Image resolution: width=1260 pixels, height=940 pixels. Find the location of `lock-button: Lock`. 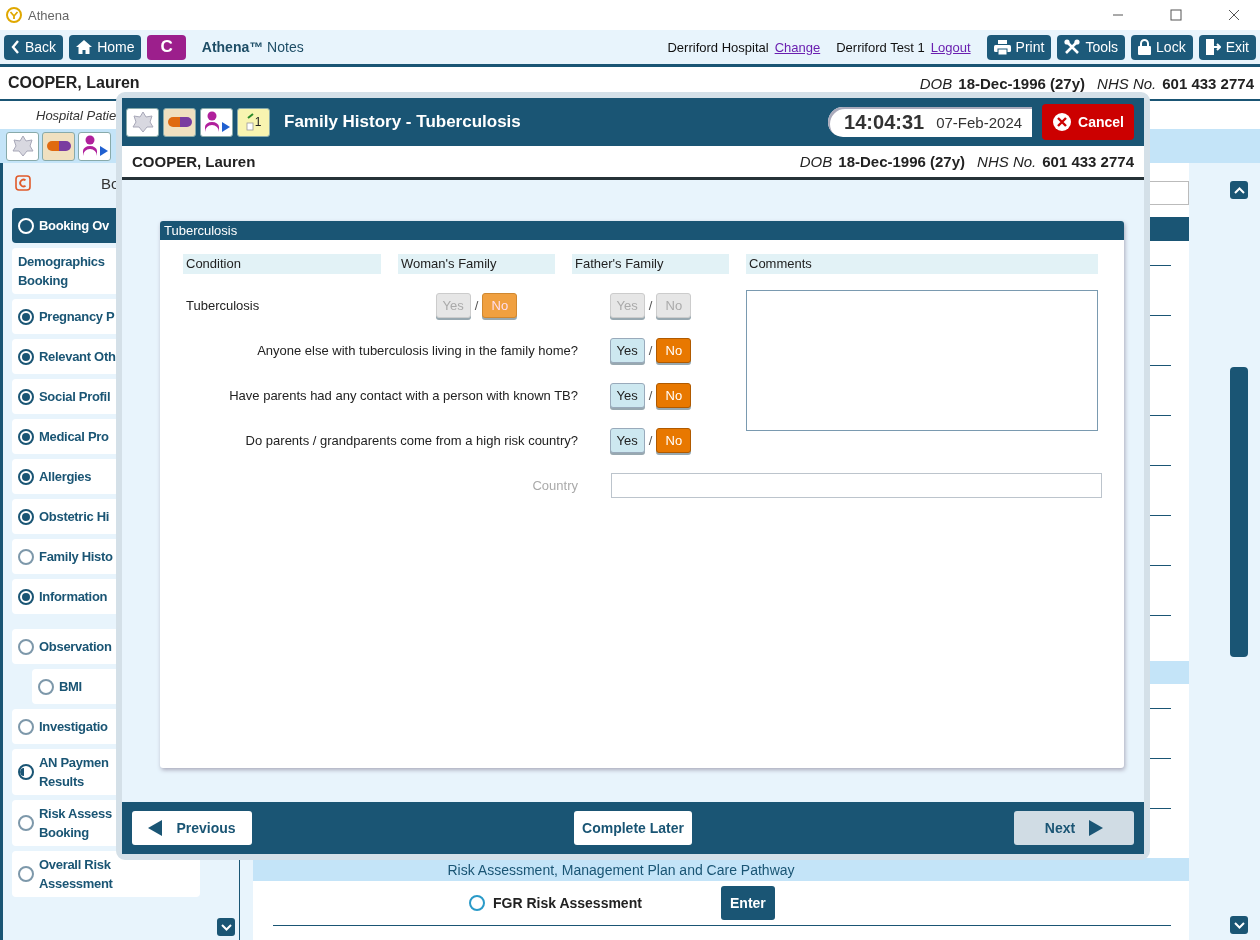

lock-button: Lock is located at coordinates (1162, 47).